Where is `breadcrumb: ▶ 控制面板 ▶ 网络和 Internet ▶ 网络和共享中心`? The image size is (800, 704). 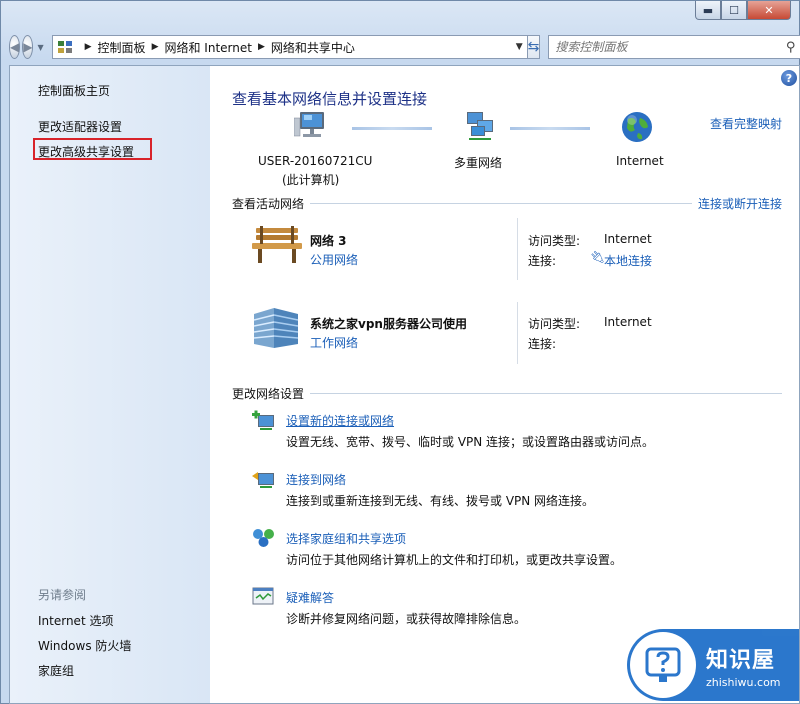
breadcrumb: ▶ 控制面板 ▶ 网络和 Internet ▶ 网络和共享中心 is located at coordinates (217, 47).